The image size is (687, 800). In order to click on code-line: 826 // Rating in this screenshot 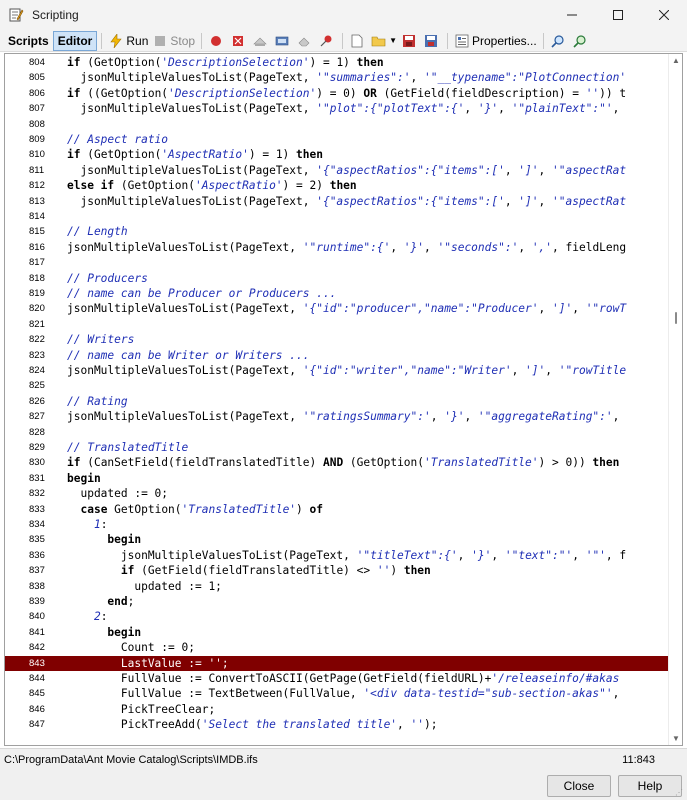, I will do `click(337, 401)`.